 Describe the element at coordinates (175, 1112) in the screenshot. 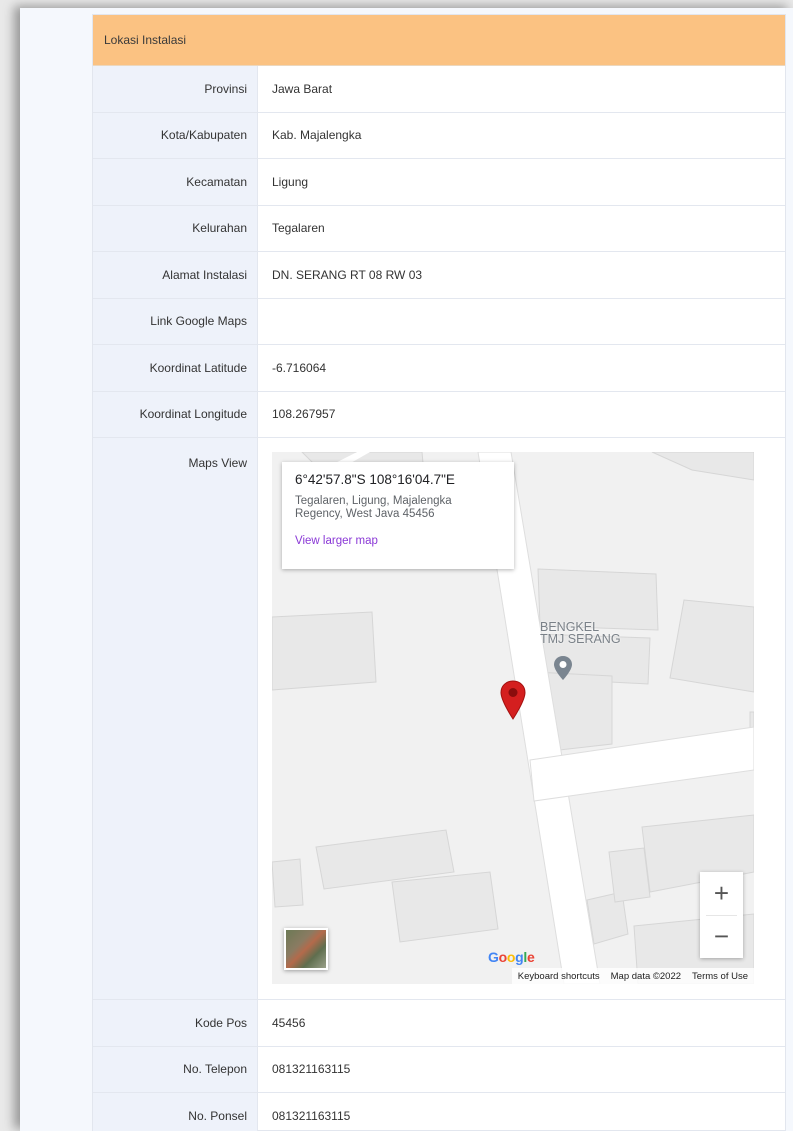

I see `label-ponsel: No. Ponsel` at that location.